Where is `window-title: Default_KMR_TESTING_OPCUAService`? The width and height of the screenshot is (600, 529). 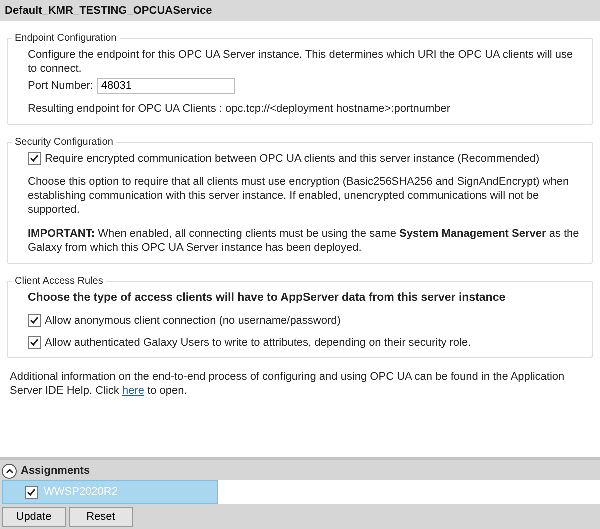 window-title: Default_KMR_TESTING_OPCUAService is located at coordinates (300, 10).